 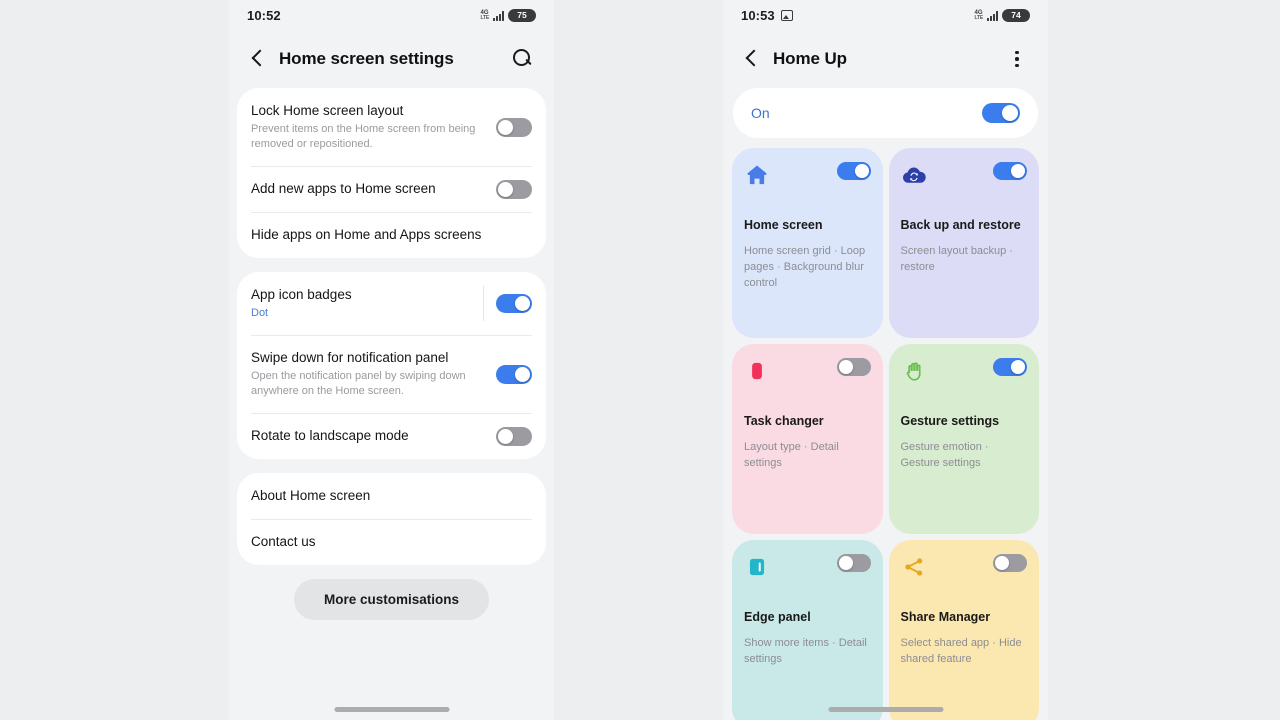 What do you see at coordinates (783, 225) in the screenshot?
I see `tile-title: Home screen` at bounding box center [783, 225].